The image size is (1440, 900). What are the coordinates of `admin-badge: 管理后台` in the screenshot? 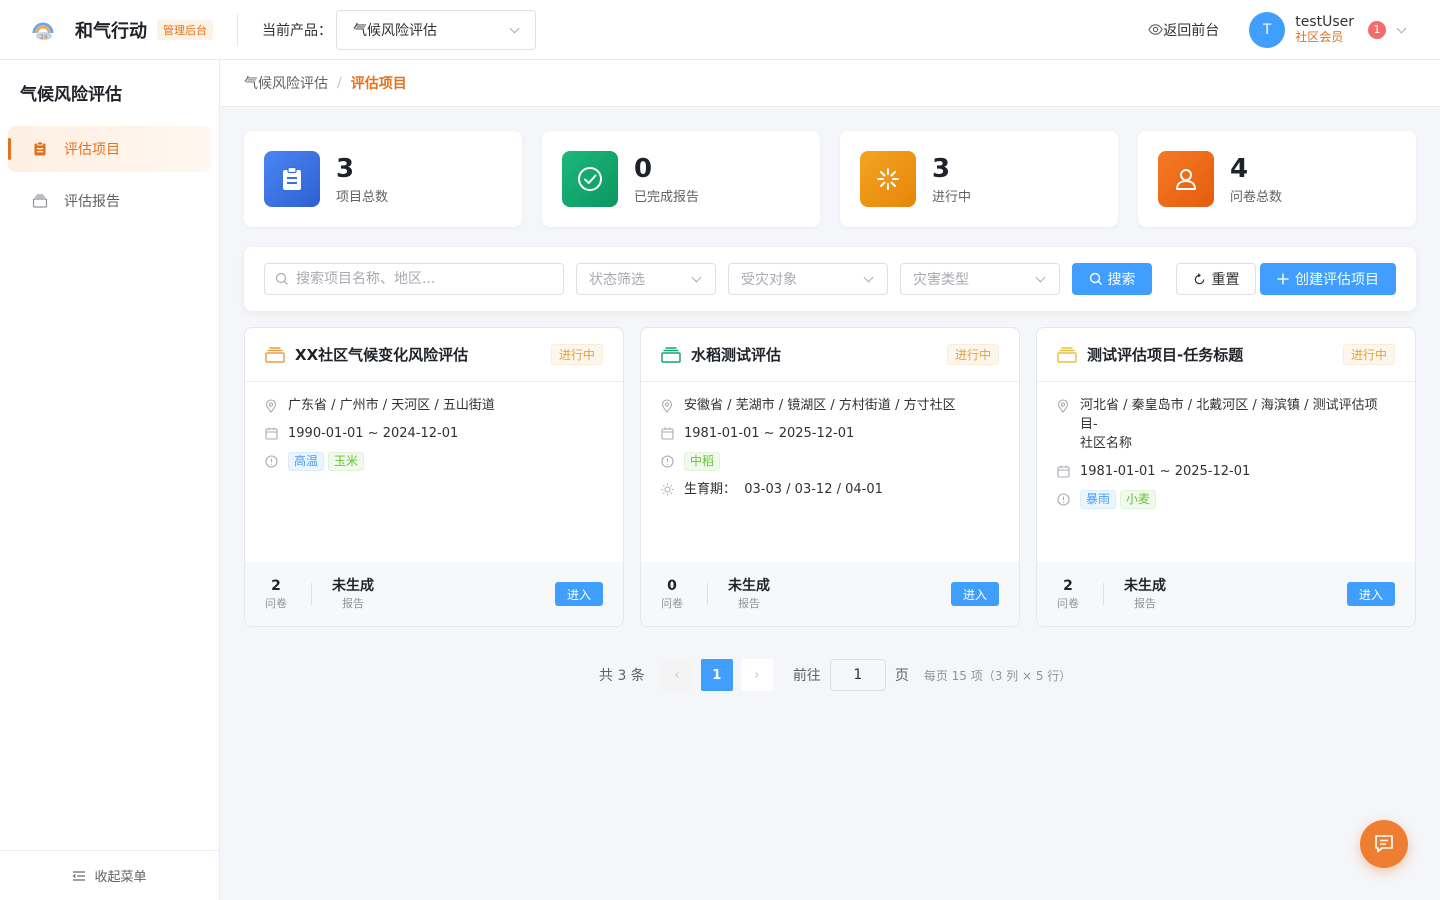 It's located at (185, 29).